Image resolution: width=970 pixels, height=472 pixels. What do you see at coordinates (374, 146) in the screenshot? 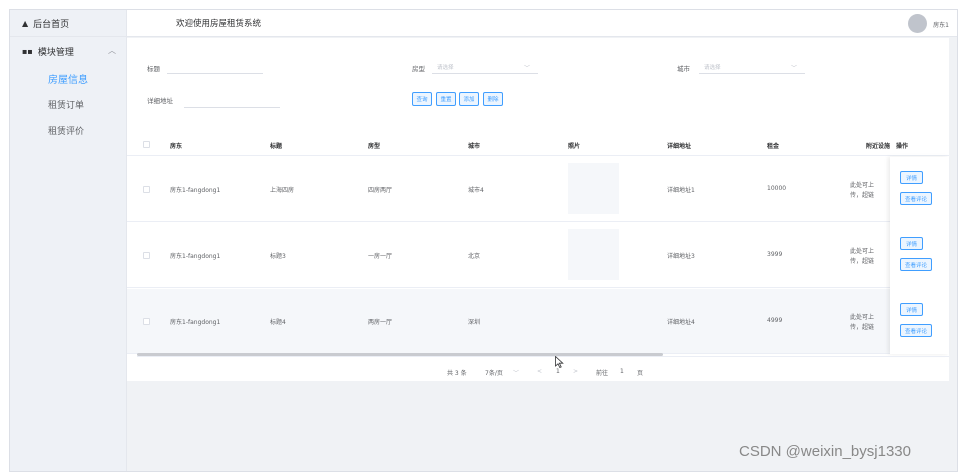
I see `column-header: 房型` at bounding box center [374, 146].